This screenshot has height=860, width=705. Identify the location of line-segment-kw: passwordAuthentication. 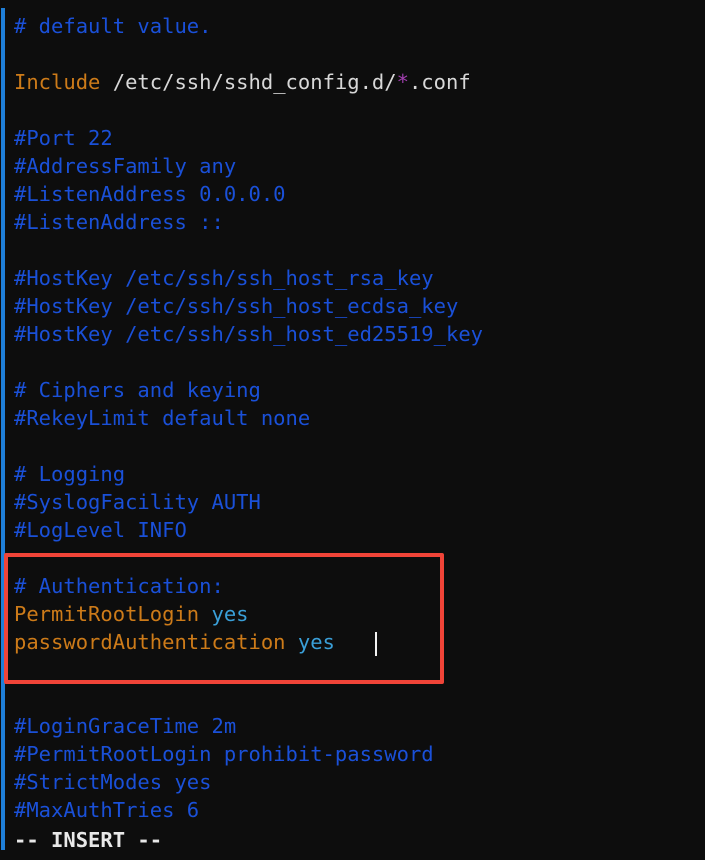
(156, 642).